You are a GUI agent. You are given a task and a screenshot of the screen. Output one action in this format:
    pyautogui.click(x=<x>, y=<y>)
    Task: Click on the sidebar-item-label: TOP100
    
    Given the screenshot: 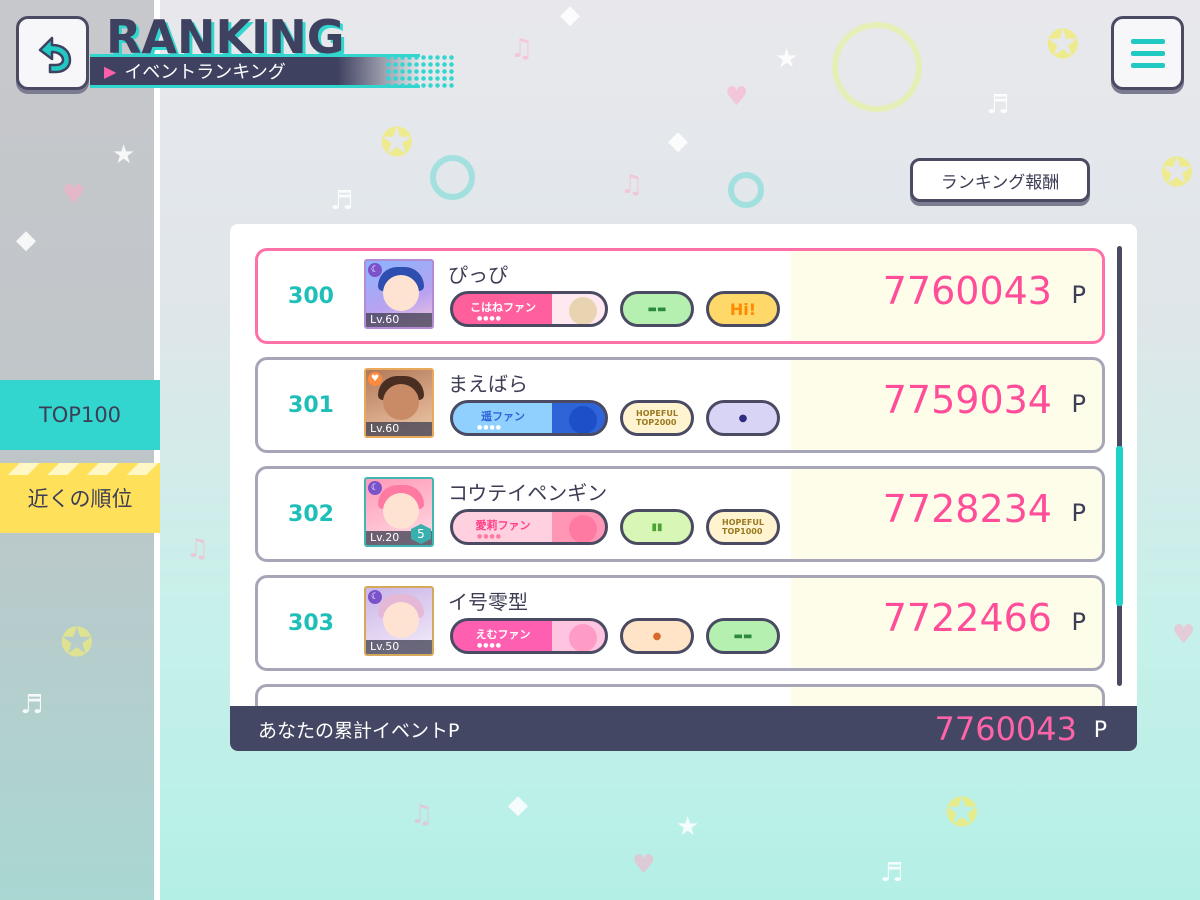 What is the action you would take?
    pyautogui.click(x=80, y=415)
    